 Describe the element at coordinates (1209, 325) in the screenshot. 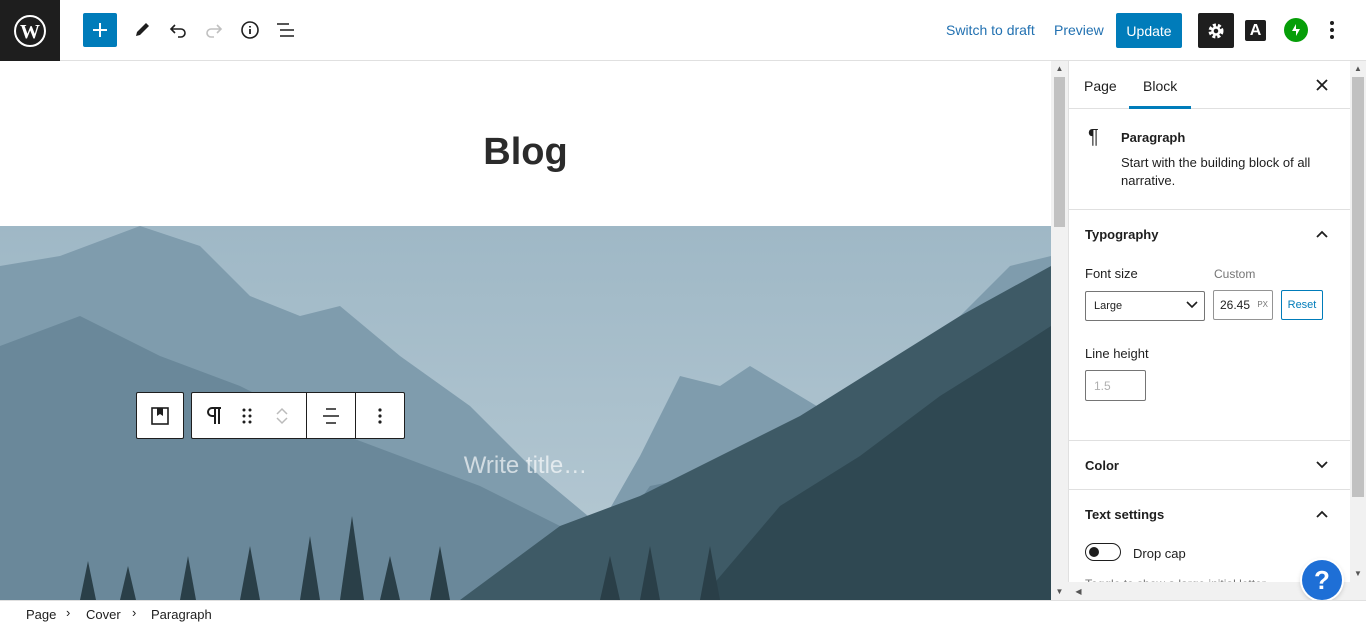

I see `typography-panel: Typography` at that location.